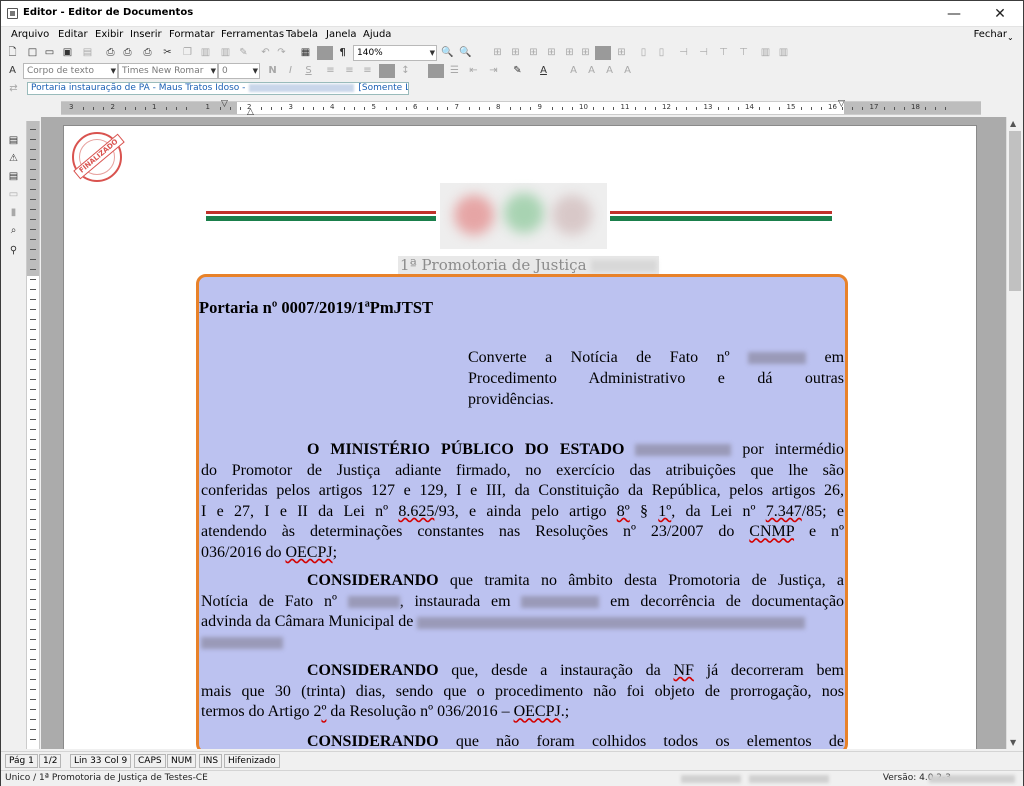 The height and width of the screenshot is (786, 1024). I want to click on scroll-down-icon: ▼, so click(1013, 742).